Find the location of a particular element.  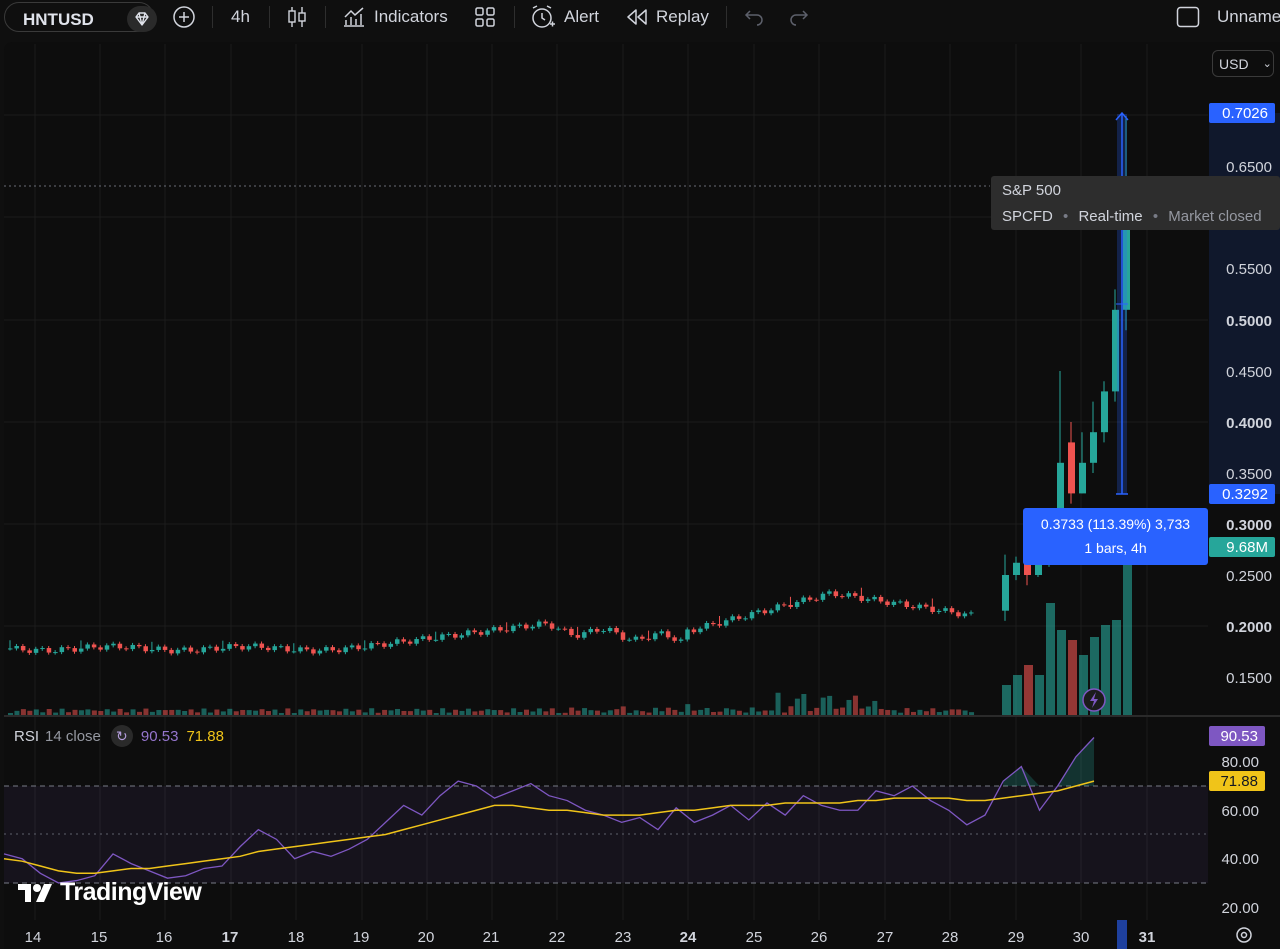

gear-icon is located at coordinates (1244, 935).